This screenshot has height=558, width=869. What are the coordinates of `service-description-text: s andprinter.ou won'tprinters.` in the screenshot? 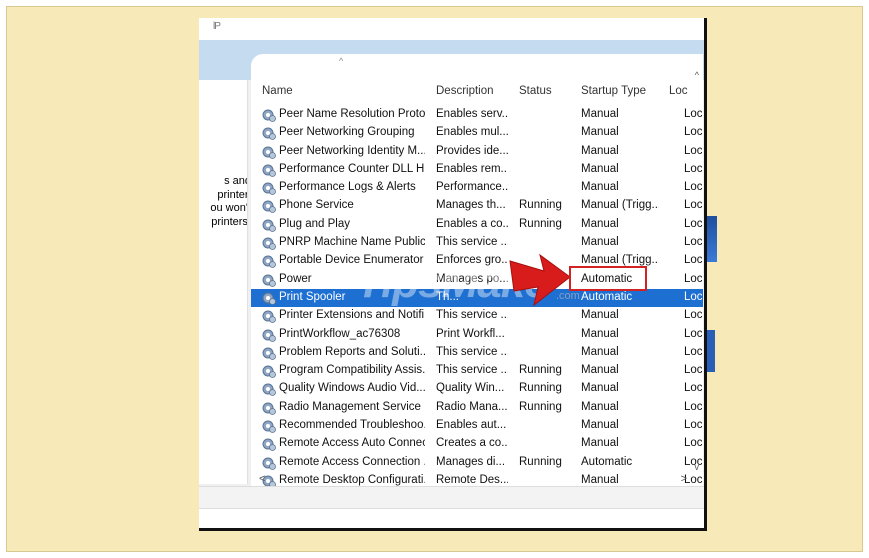 It's located at (223, 202).